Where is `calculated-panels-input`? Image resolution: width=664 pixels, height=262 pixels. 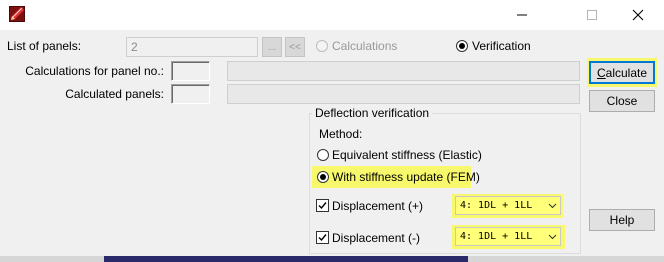
calculated-panels-input is located at coordinates (190, 94).